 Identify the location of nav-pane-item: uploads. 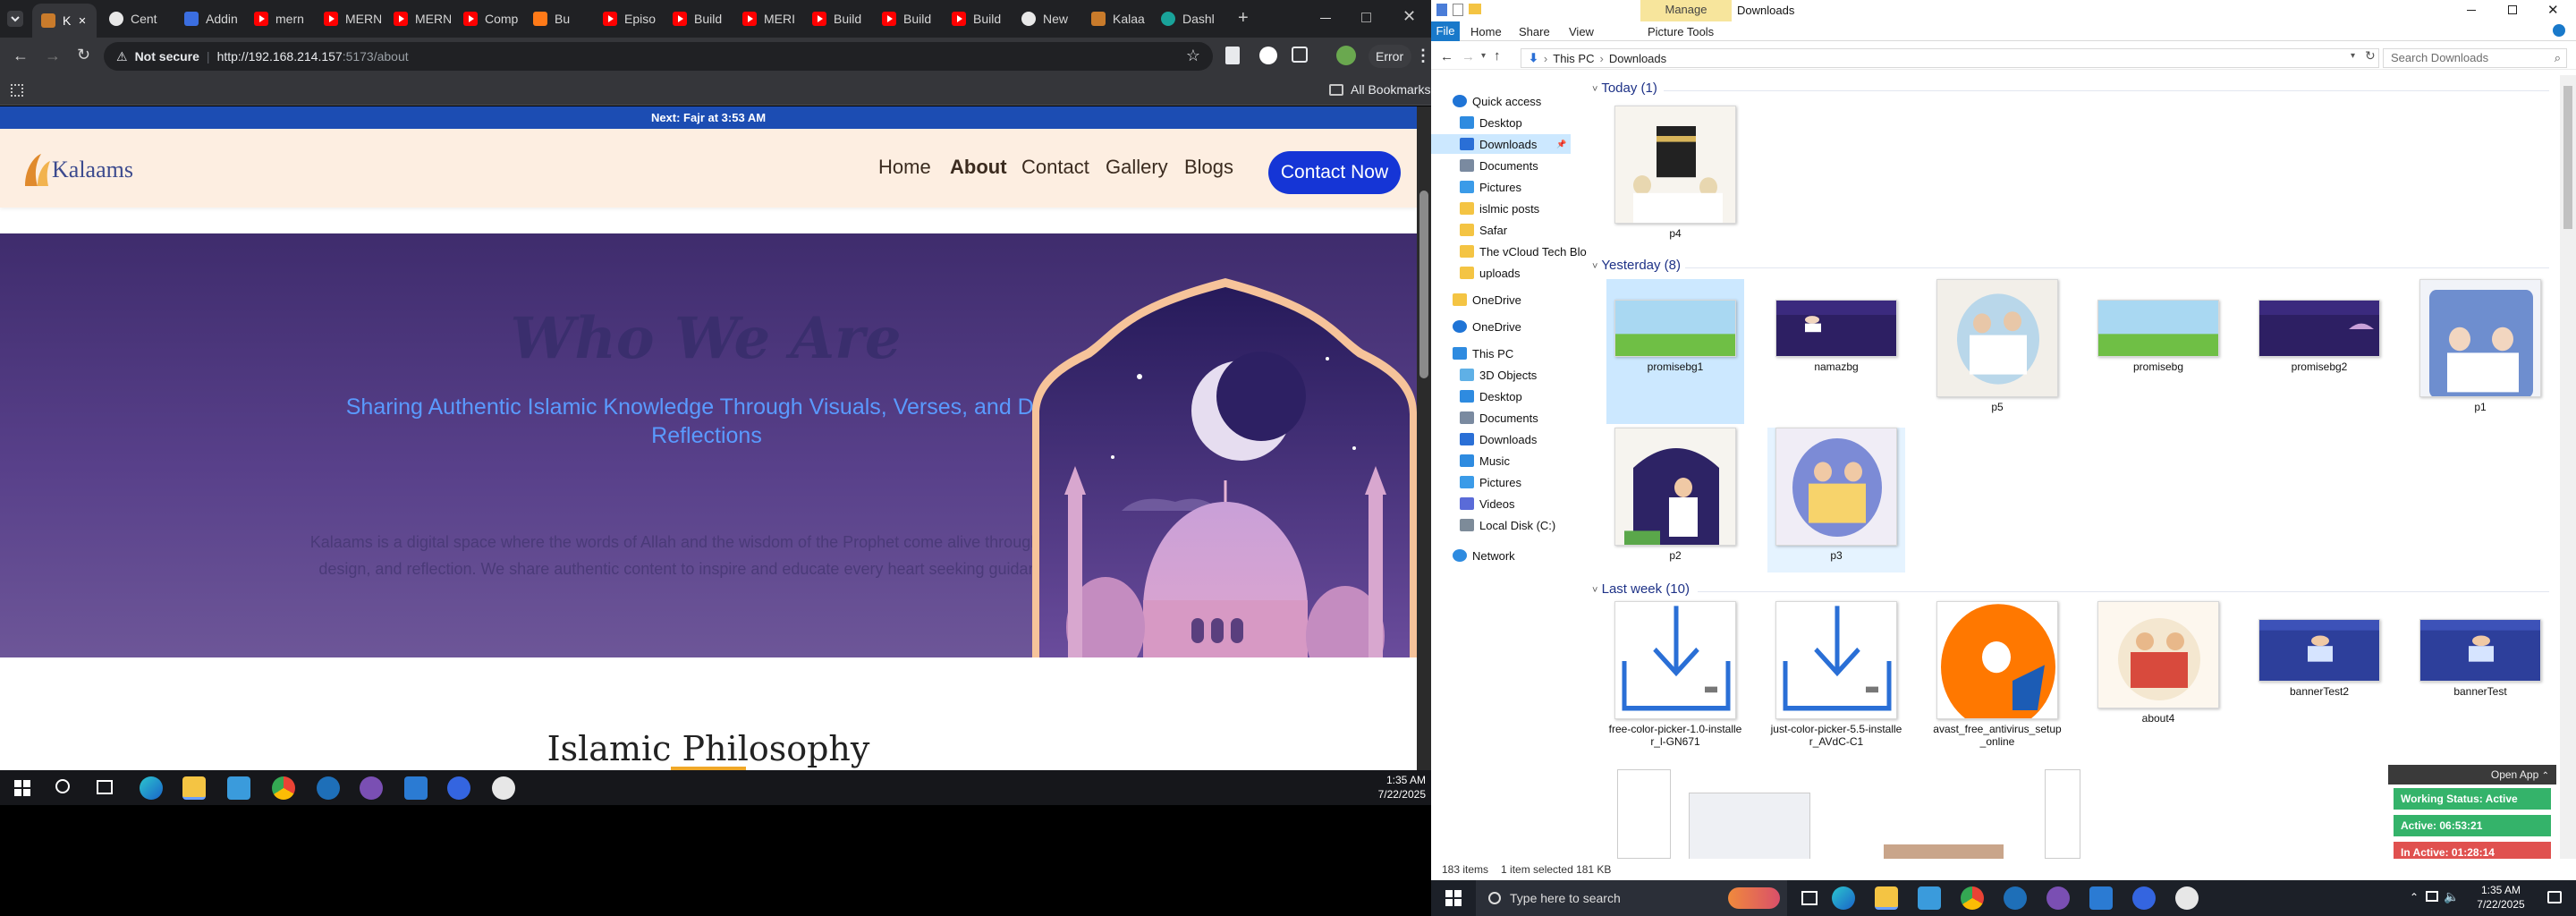
(1476, 273).